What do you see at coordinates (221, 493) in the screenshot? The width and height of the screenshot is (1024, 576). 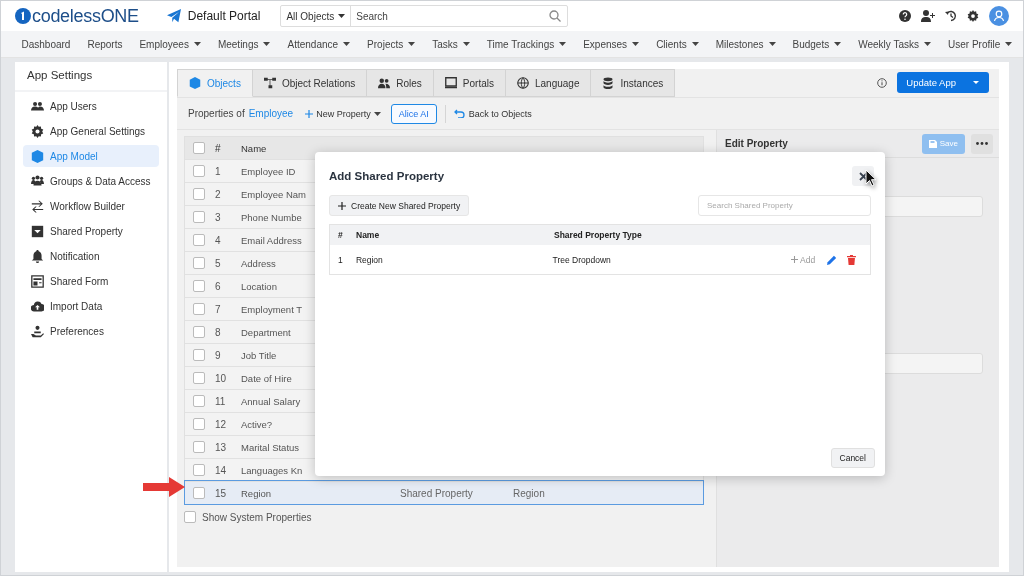 I see `table-cell-text: 15` at bounding box center [221, 493].